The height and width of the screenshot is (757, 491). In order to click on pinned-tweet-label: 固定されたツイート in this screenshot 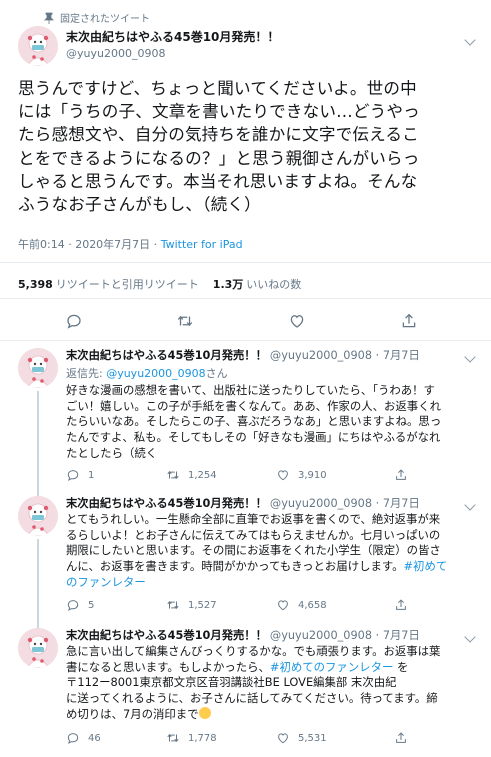, I will do `click(97, 17)`.